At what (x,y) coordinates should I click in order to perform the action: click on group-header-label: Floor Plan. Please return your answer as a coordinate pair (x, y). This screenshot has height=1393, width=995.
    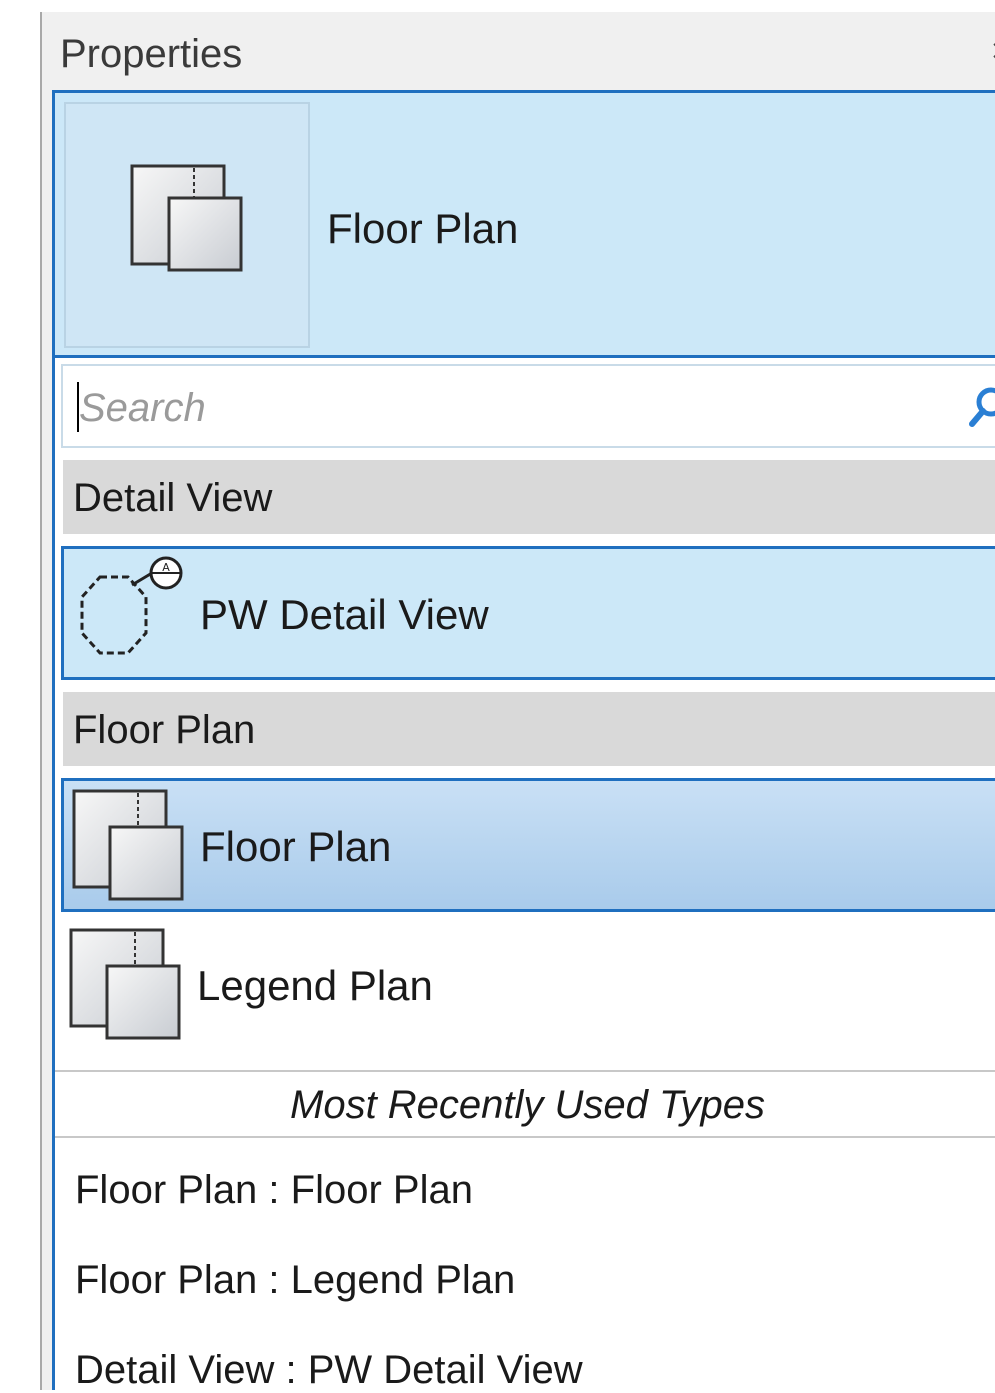
    Looking at the image, I should click on (164, 730).